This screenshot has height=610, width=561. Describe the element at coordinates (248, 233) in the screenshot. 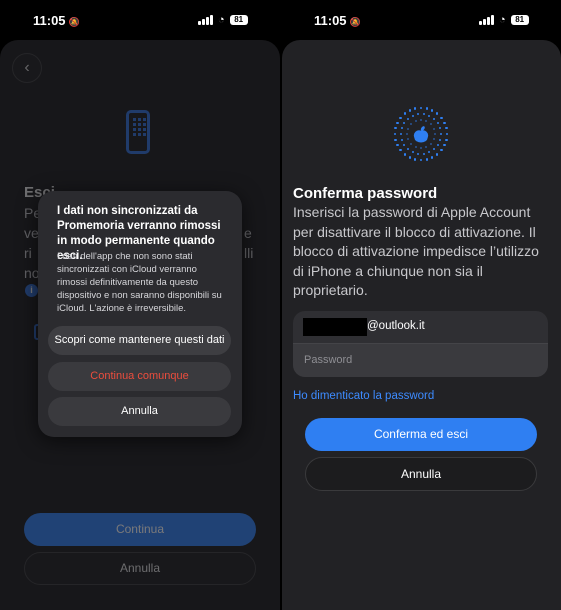

I see `bg-line: e` at that location.